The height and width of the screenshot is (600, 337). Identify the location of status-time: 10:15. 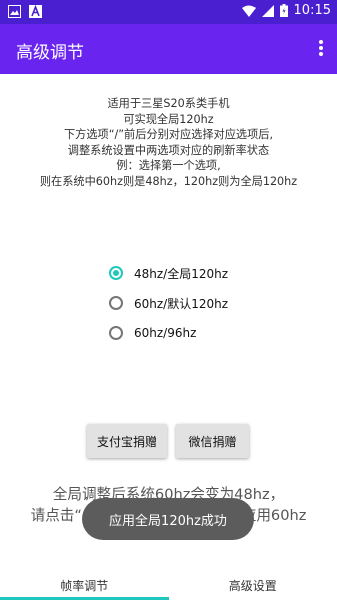
(312, 10).